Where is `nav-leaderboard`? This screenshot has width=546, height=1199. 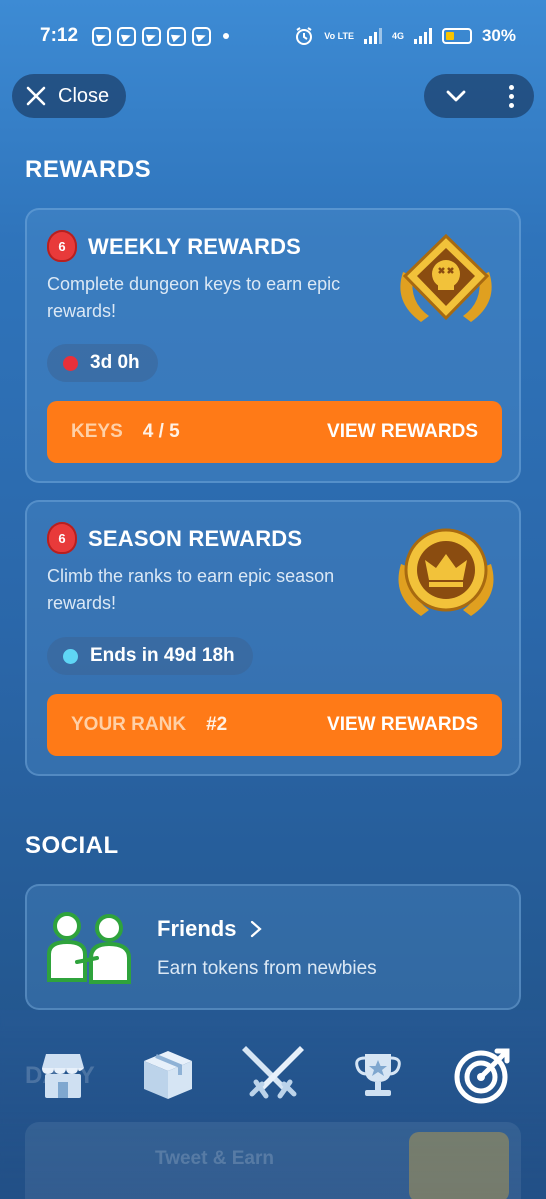 nav-leaderboard is located at coordinates (378, 1075).